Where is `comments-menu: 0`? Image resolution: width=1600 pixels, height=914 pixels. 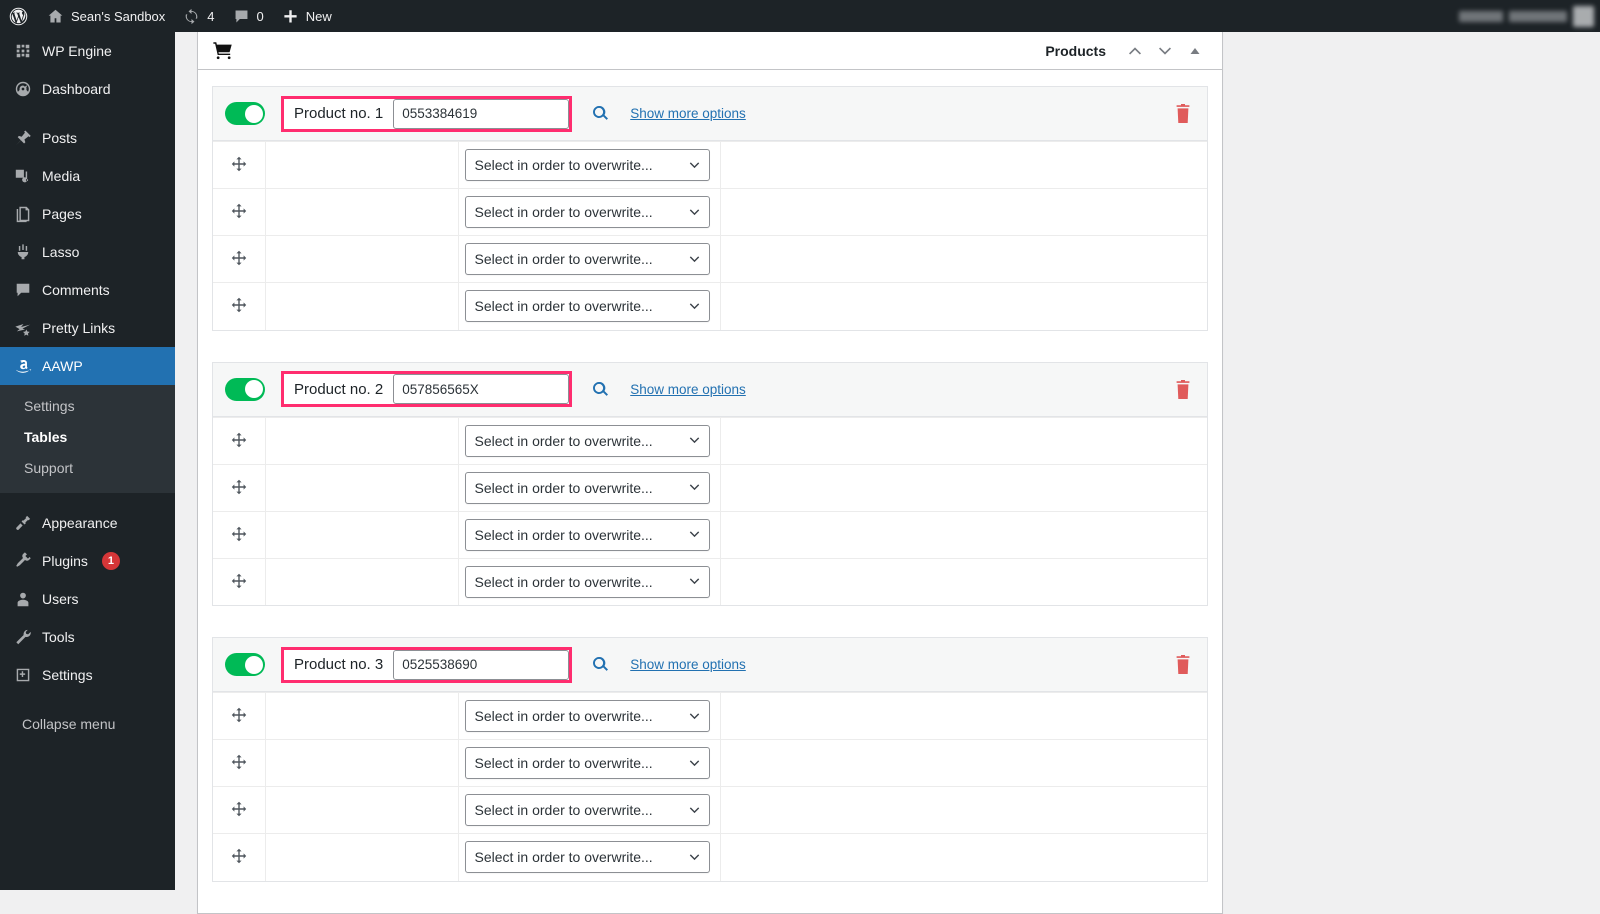
comments-menu: 0 is located at coordinates (248, 16).